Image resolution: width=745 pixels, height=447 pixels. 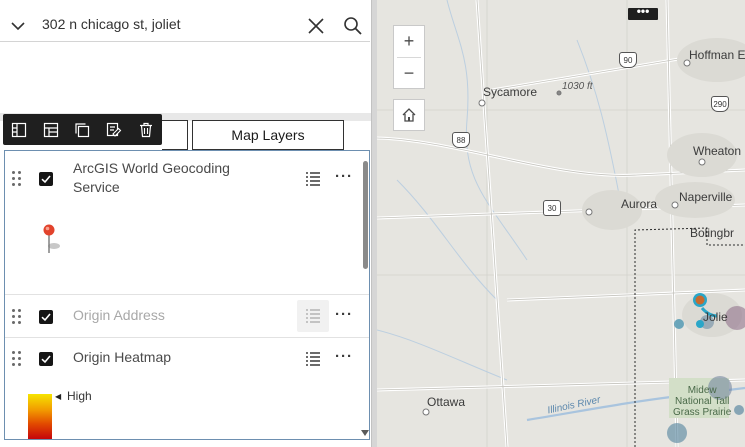 I want to click on delete-button, so click(x=146, y=129).